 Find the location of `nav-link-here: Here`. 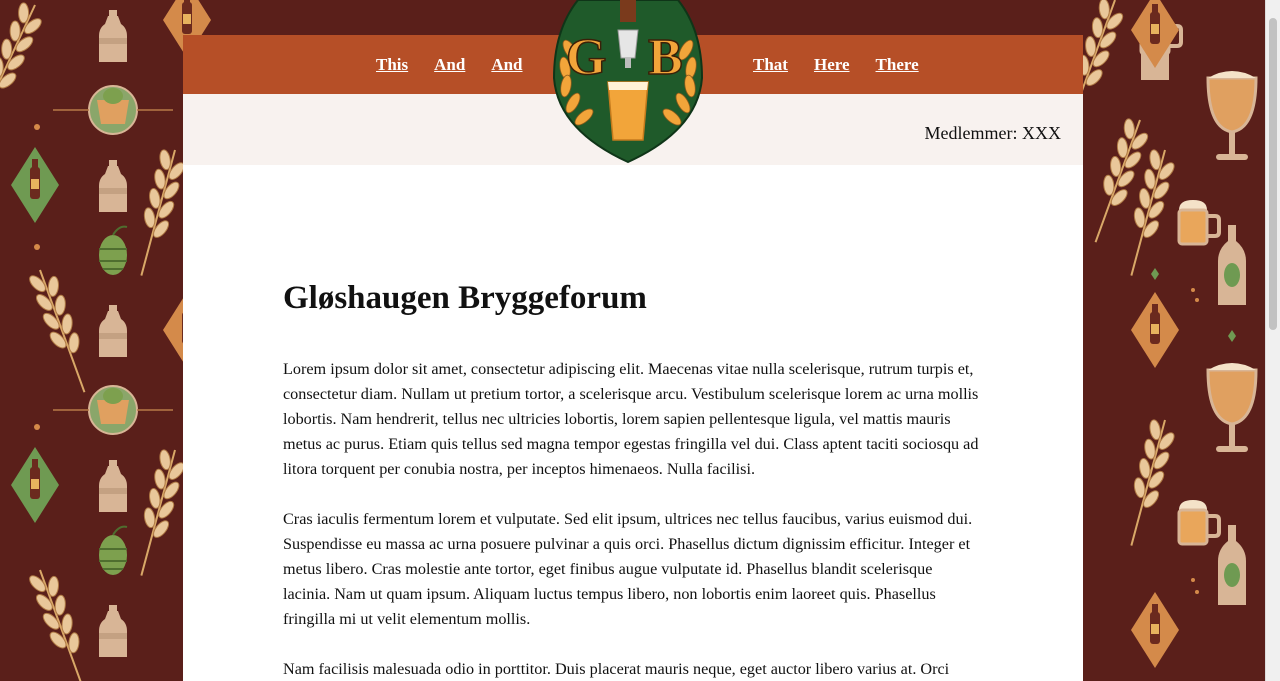

nav-link-here: Here is located at coordinates (832, 65).